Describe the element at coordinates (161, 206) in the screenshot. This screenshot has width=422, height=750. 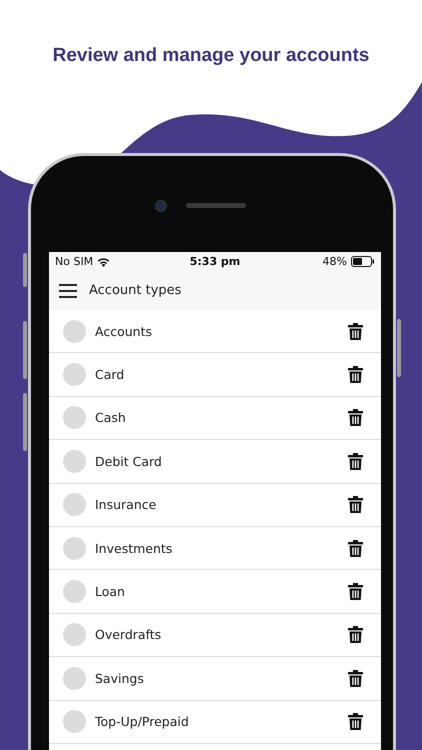
I see `camera-icon` at that location.